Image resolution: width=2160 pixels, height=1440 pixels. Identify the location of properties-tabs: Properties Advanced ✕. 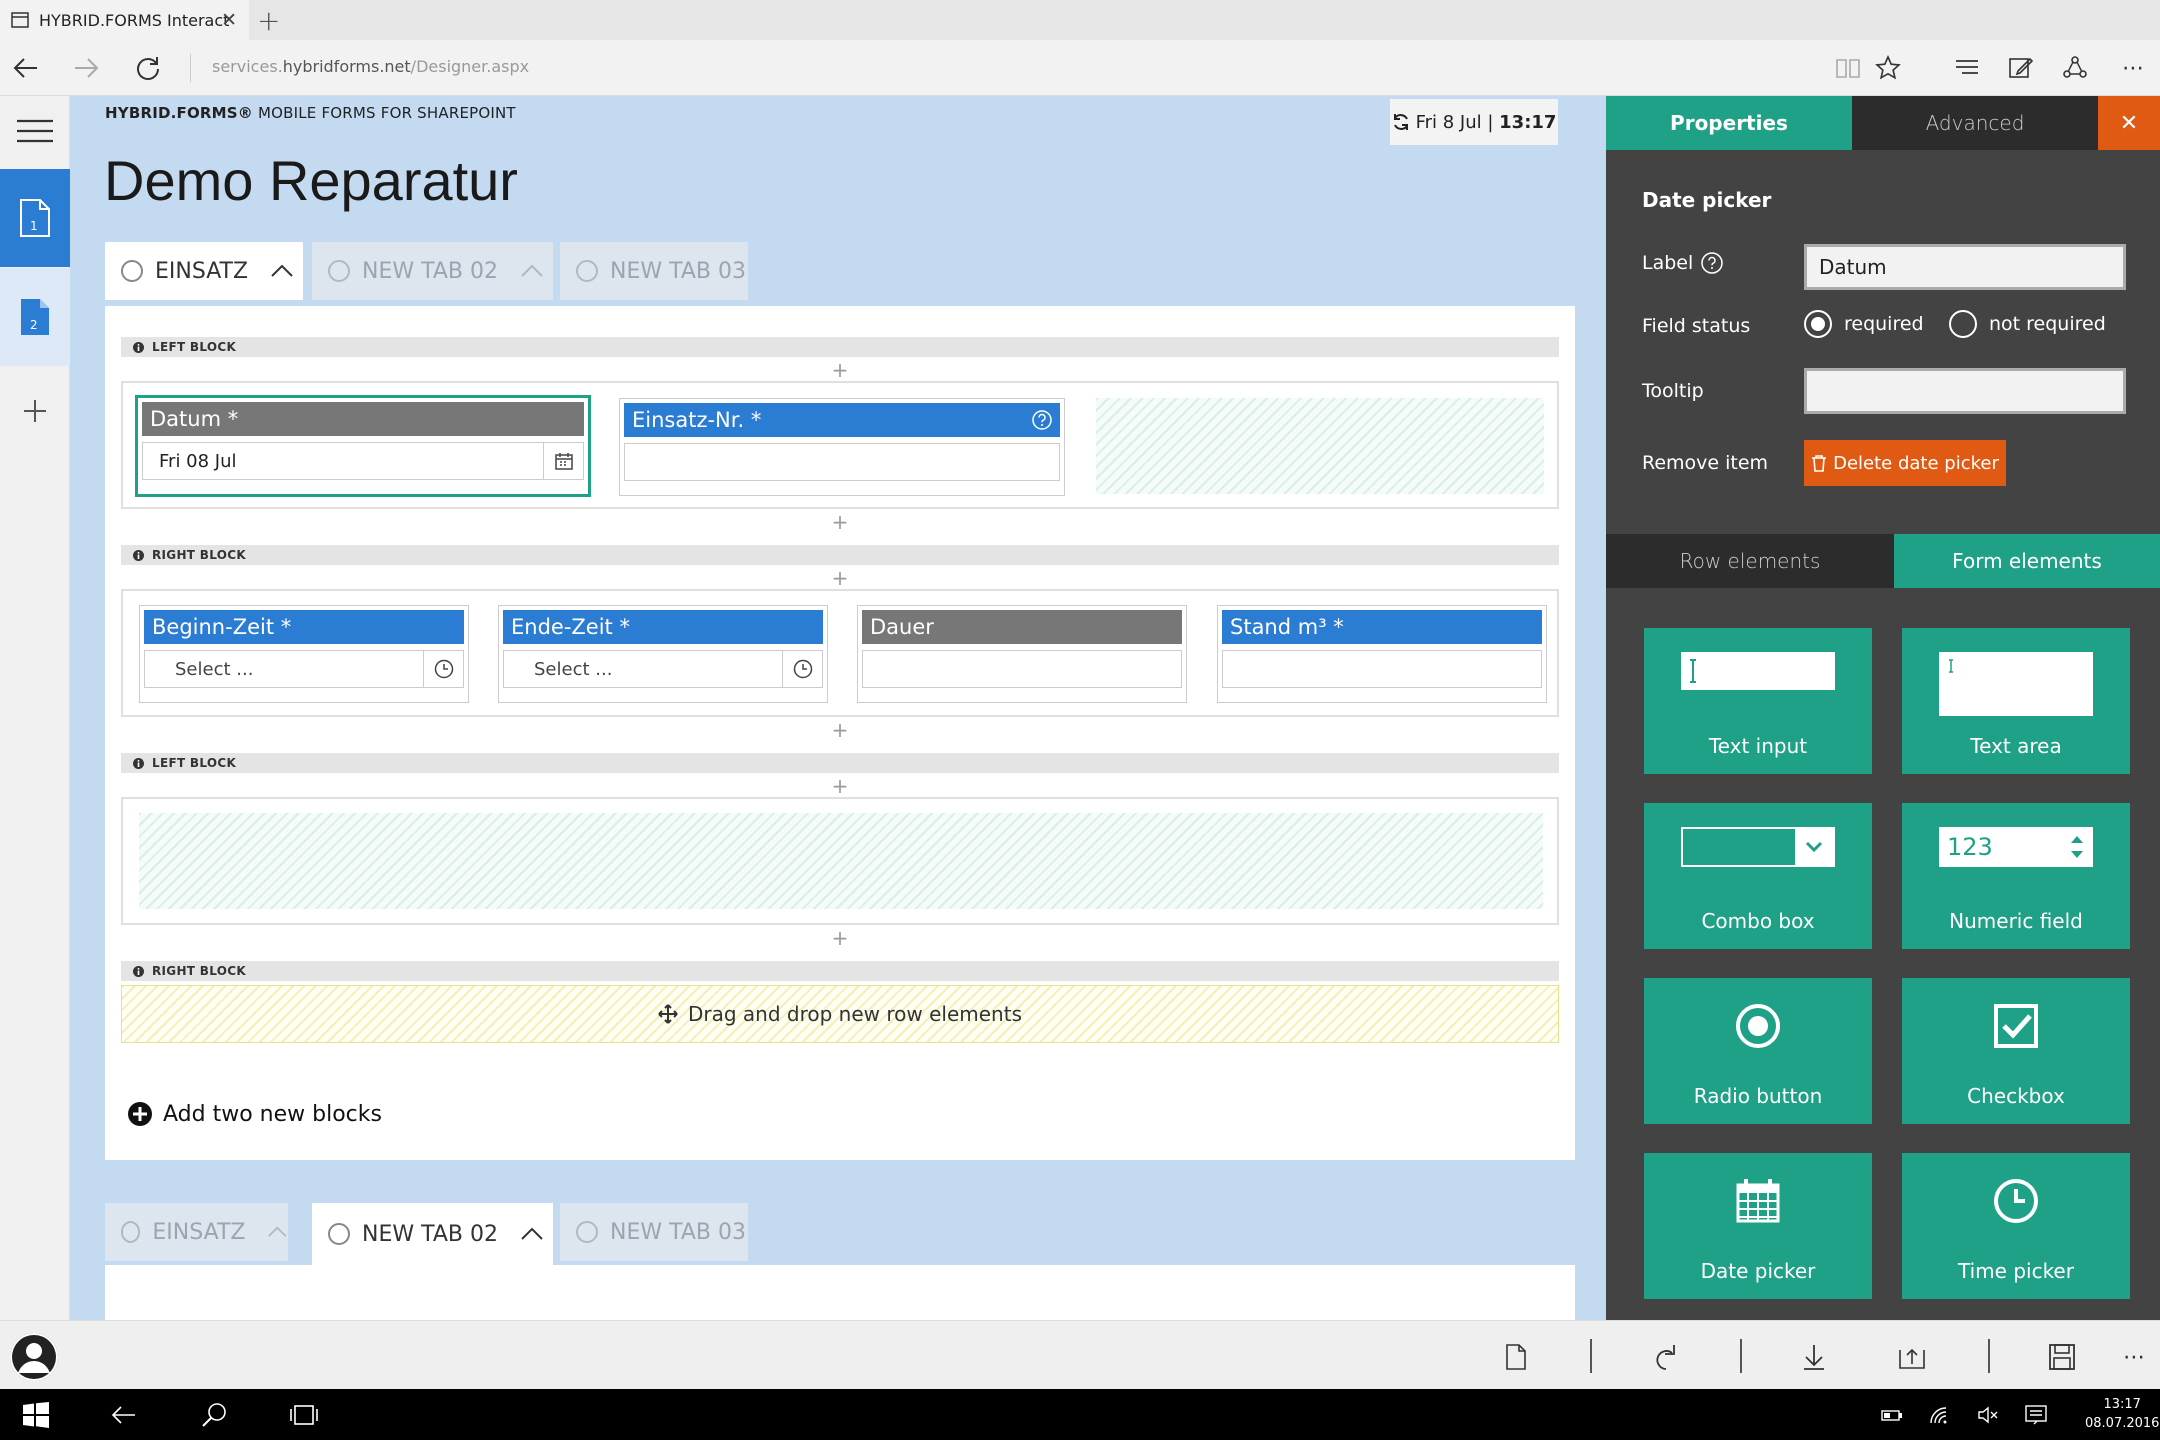
(1883, 123).